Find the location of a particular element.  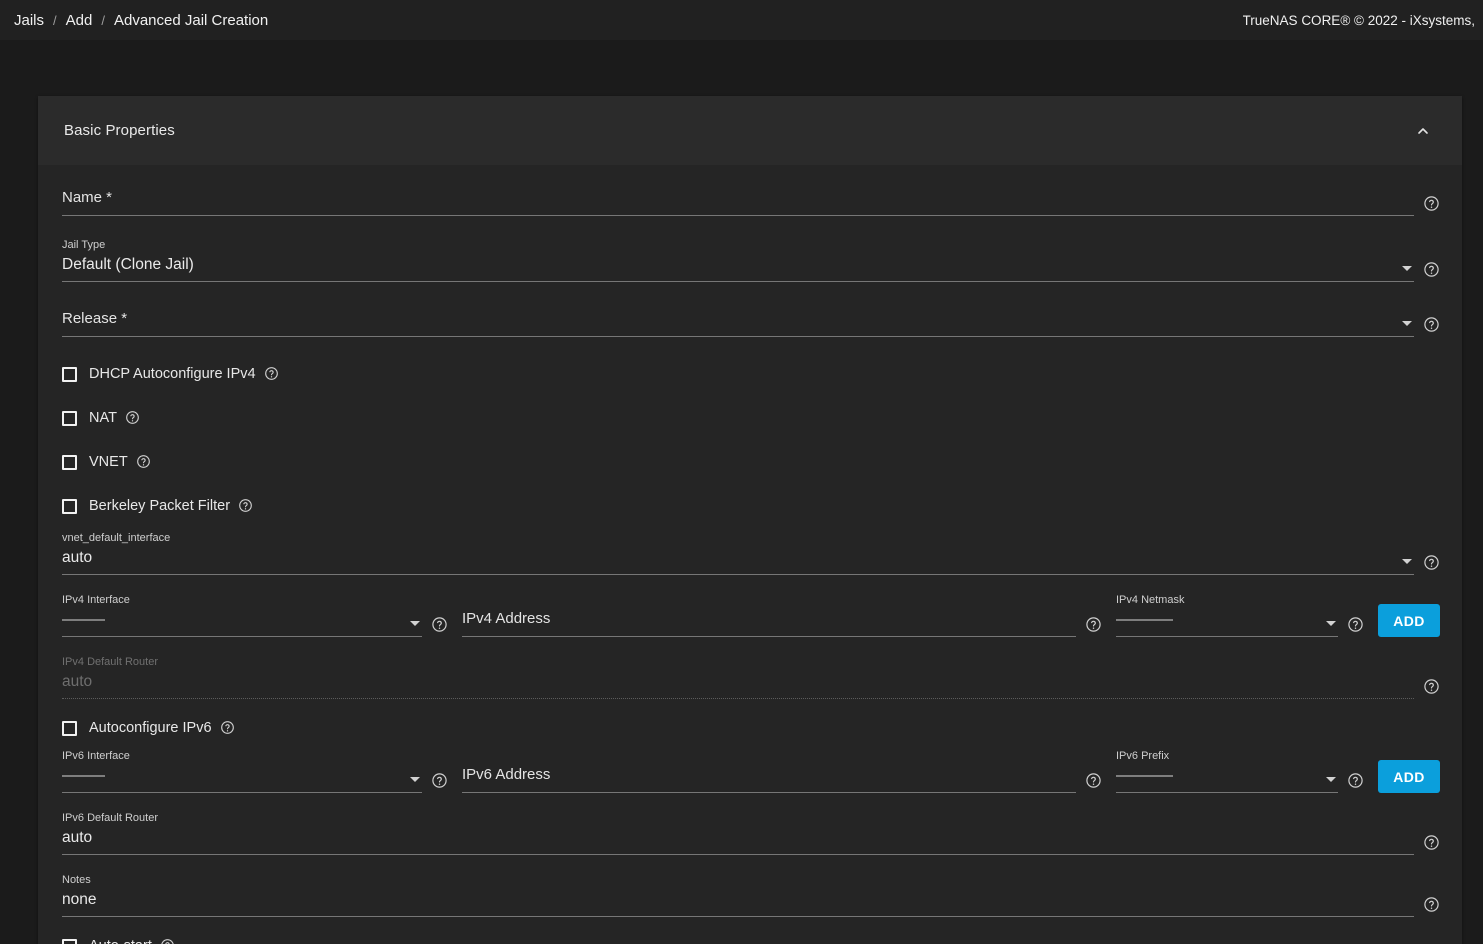

field-row-ipv6-default-router: IPv6 Default Router auto is located at coordinates (751, 833).